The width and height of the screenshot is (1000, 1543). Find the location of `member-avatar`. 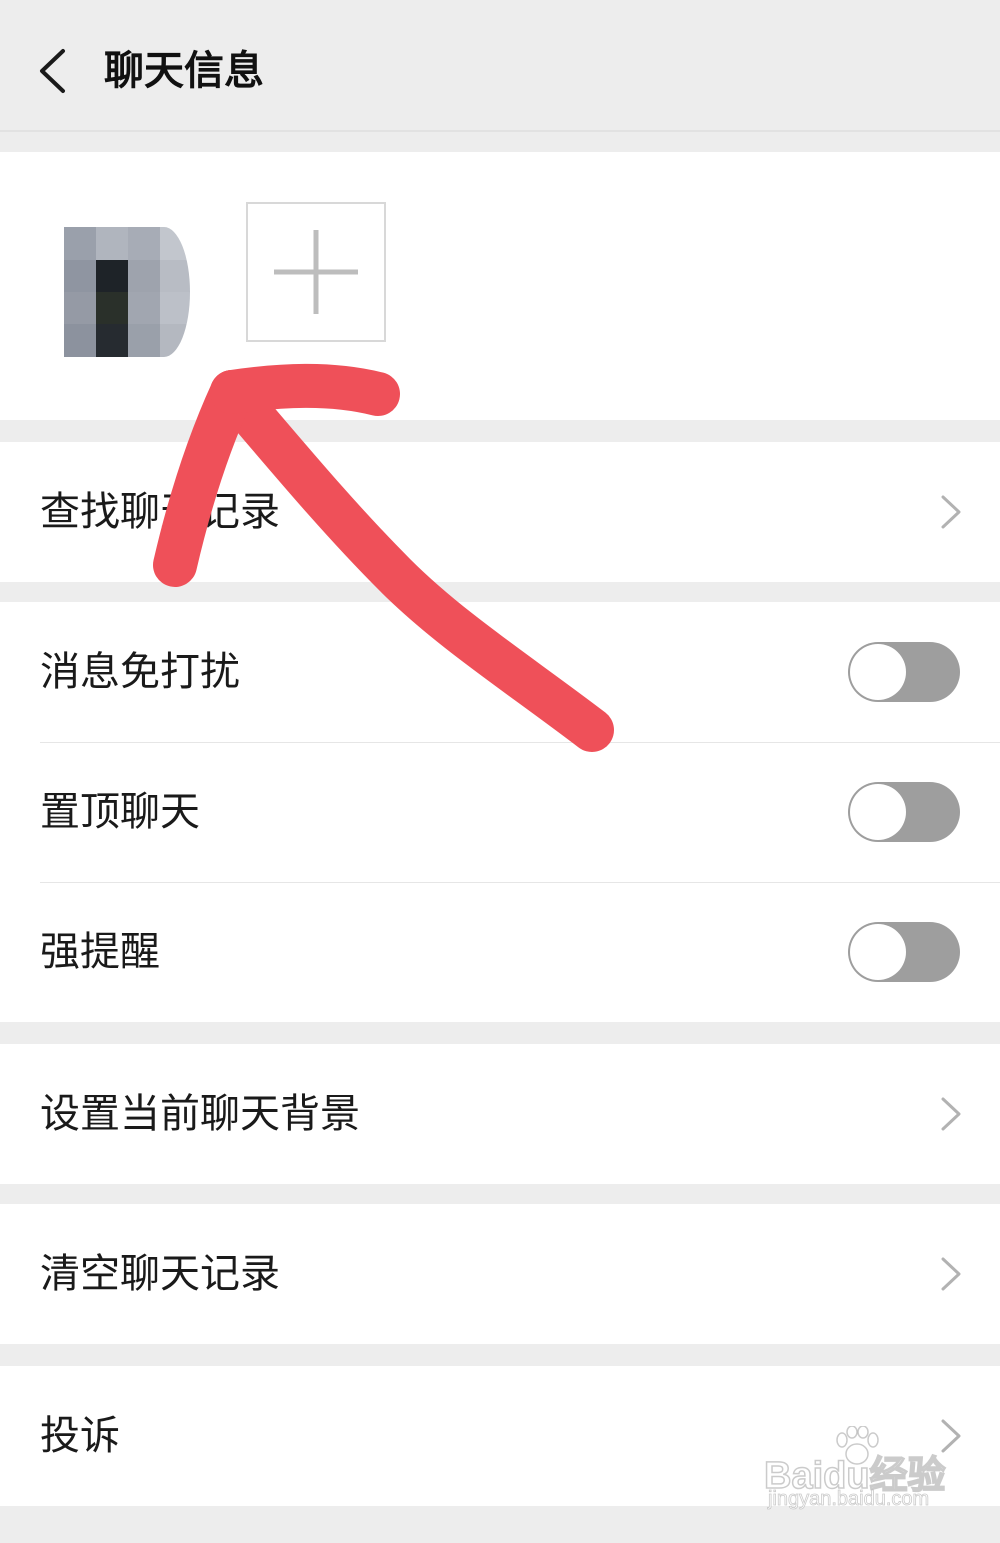

member-avatar is located at coordinates (127, 292).